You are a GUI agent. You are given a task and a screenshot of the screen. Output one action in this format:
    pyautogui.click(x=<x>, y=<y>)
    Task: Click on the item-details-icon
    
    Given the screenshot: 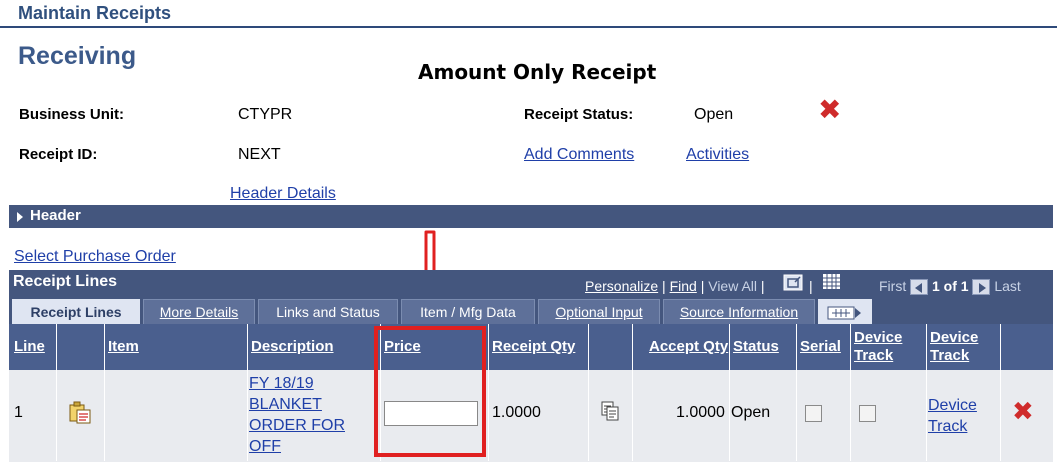 What is the action you would take?
    pyautogui.click(x=80, y=413)
    